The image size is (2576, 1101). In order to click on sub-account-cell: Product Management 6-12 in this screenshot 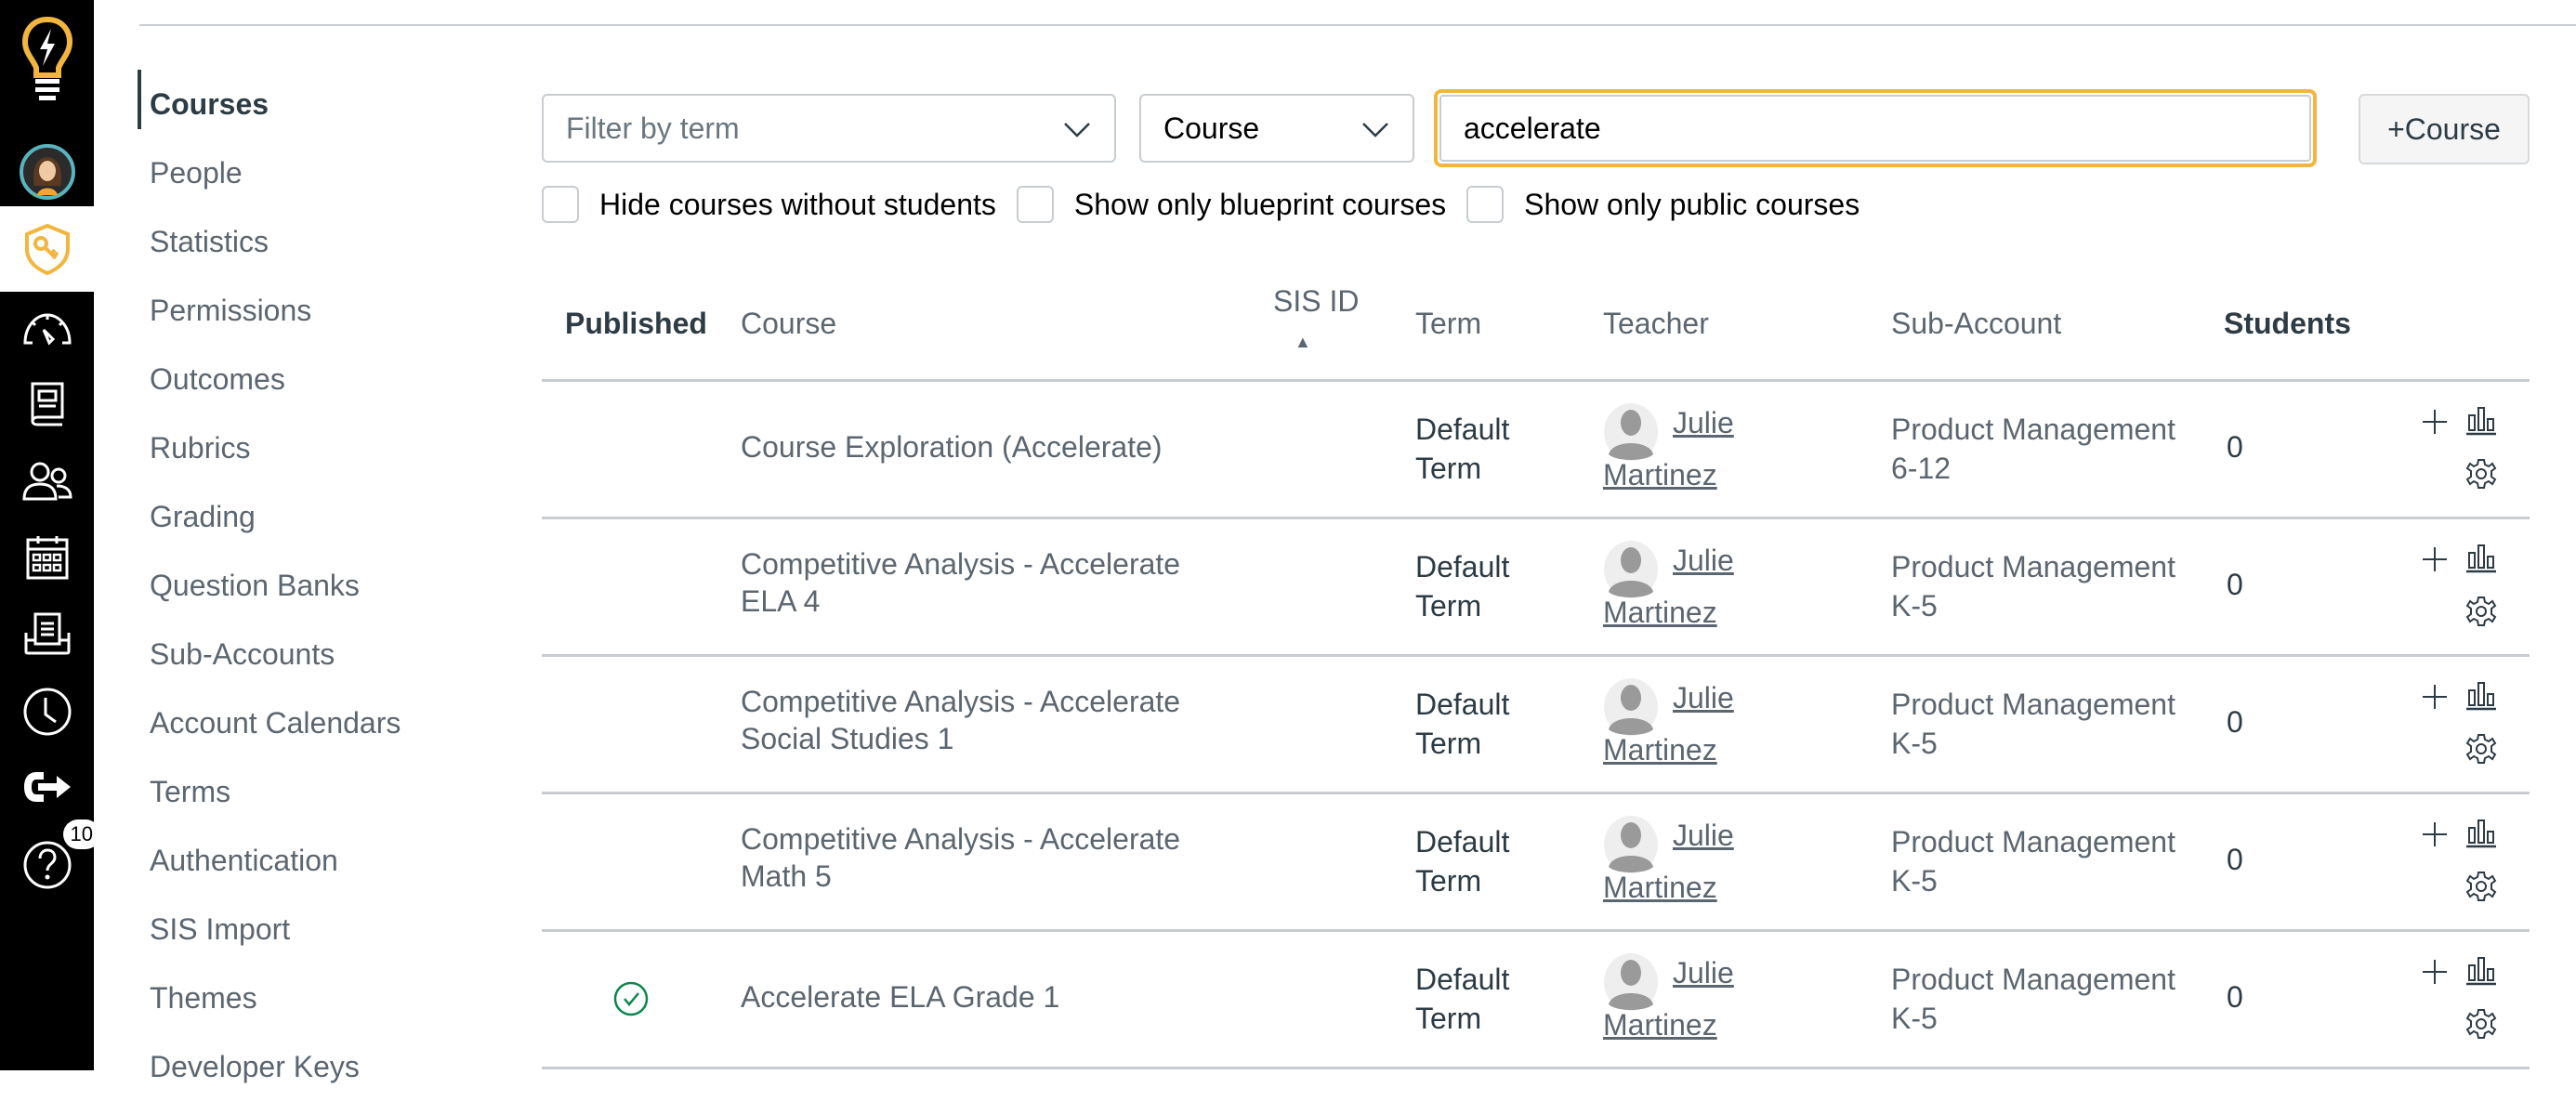, I will do `click(2033, 449)`.